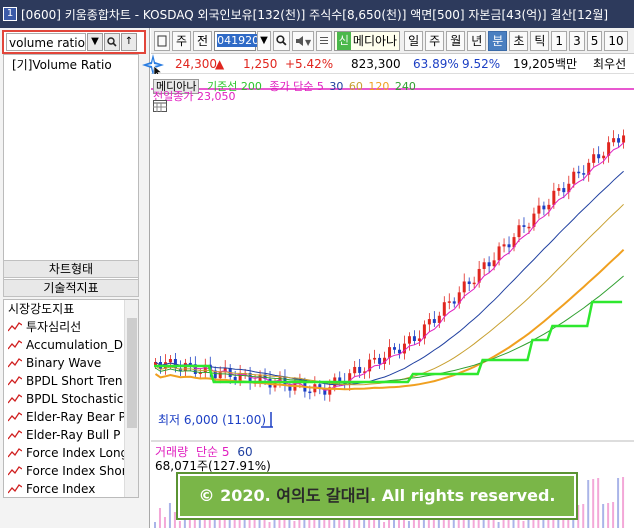  Describe the element at coordinates (309, 64) in the screenshot. I see `price-change-percent: +5.42%` at that location.